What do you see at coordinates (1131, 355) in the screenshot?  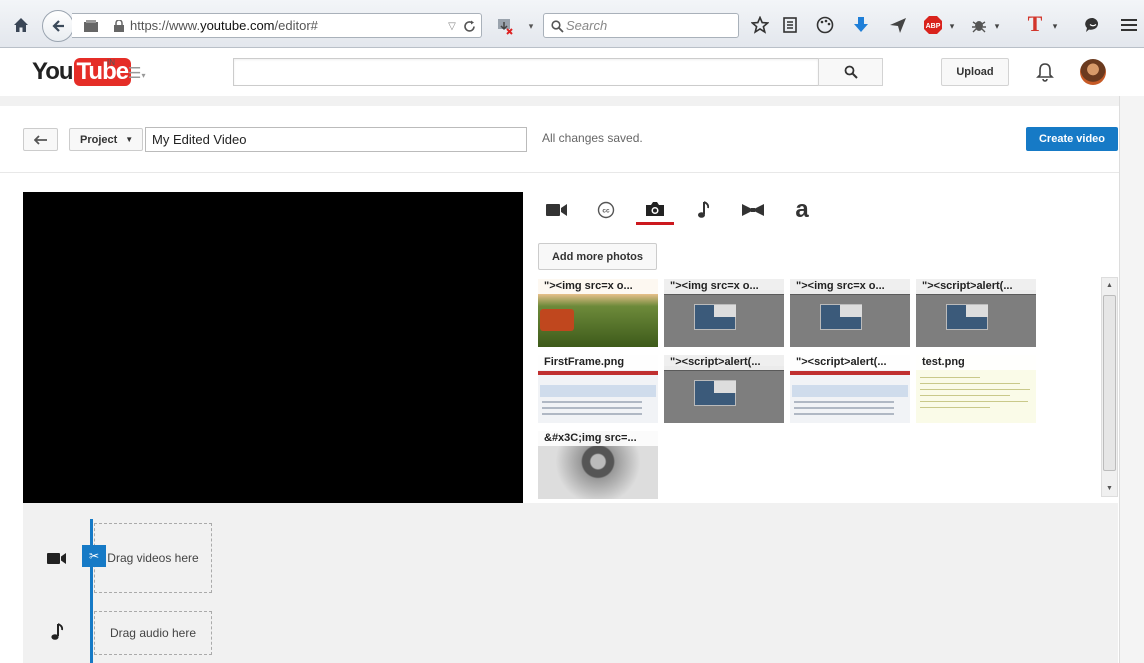 I see `page-scrollbar` at bounding box center [1131, 355].